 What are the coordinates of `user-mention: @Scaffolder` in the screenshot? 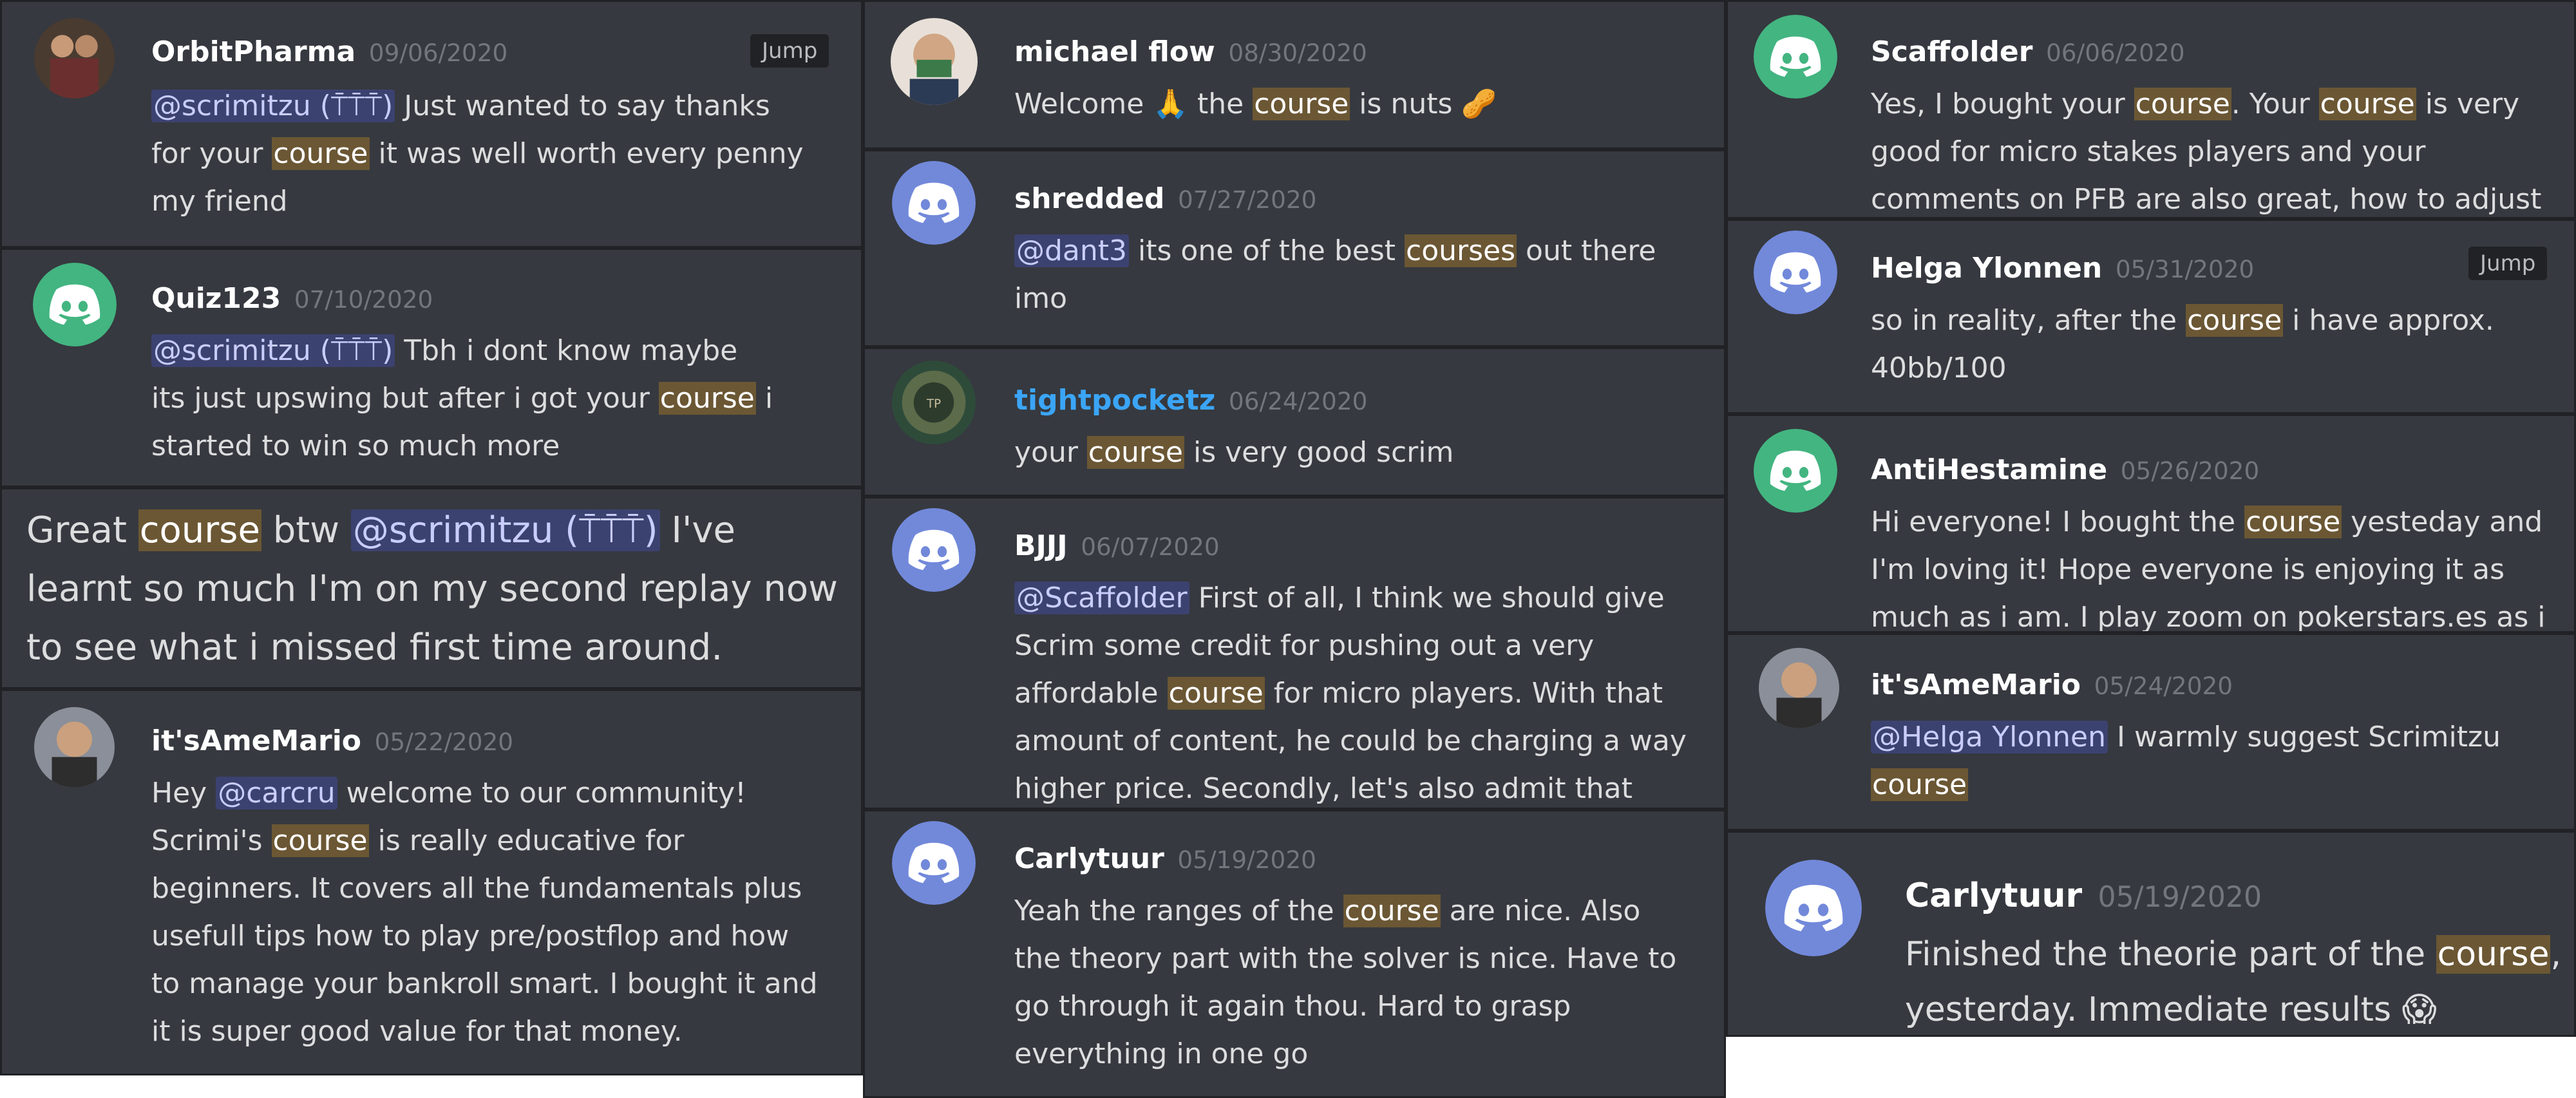 It's located at (1101, 598).